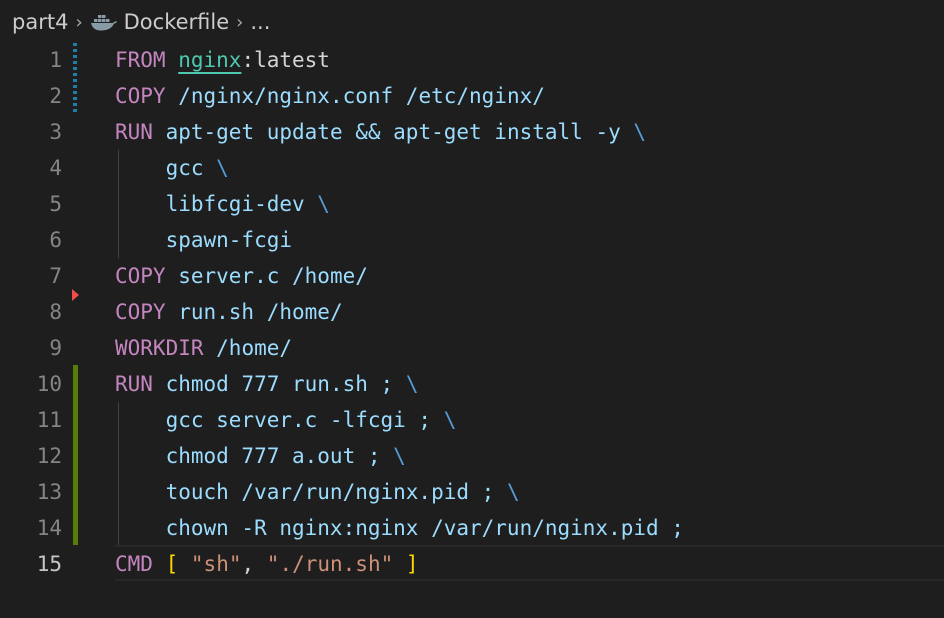 Image resolution: width=944 pixels, height=618 pixels. I want to click on line-number: 4, so click(31, 168).